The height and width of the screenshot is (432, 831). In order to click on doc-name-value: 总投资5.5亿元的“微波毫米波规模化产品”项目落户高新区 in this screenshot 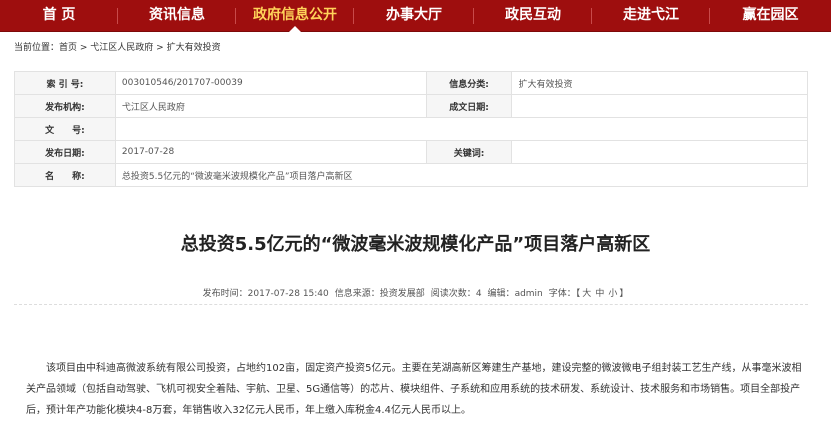, I will do `click(461, 175)`.